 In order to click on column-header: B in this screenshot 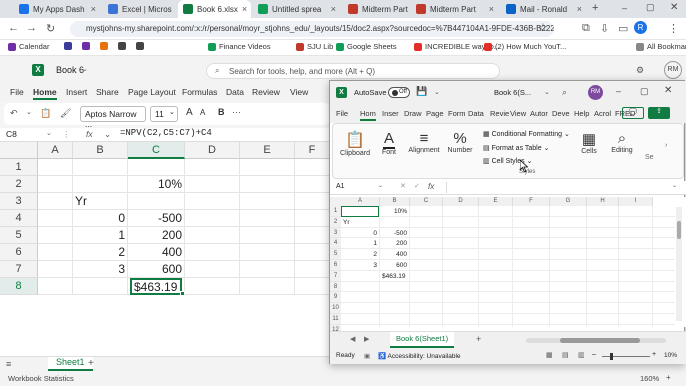, I will do `click(100, 150)`.